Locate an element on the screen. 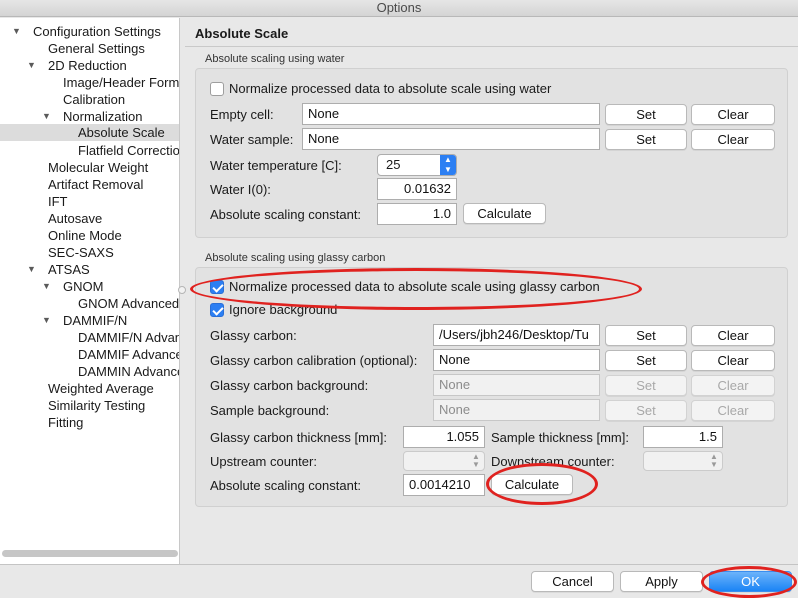  tree-item-dammif-advanced: DAMMIF Advanced is located at coordinates (89, 354).